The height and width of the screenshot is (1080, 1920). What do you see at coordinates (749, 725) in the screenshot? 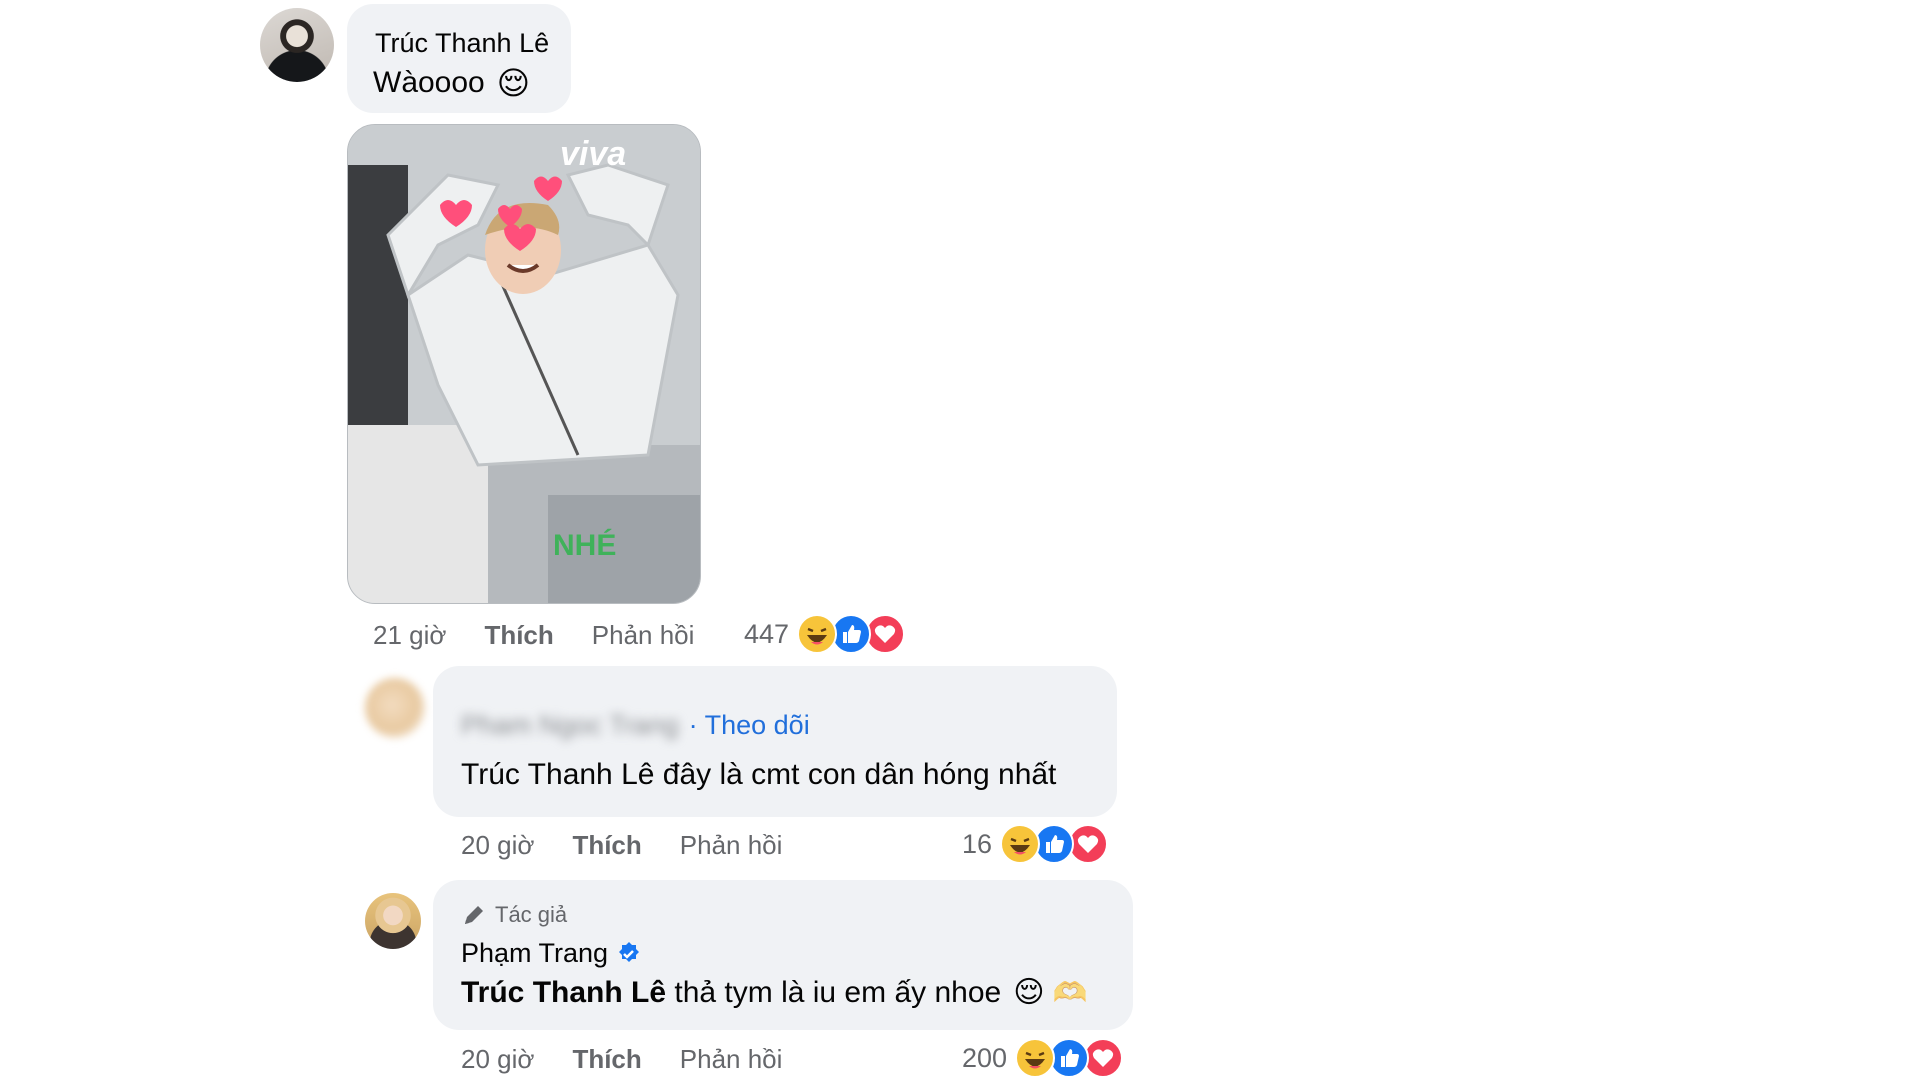
I see `follow-link: · Theo dõi` at bounding box center [749, 725].